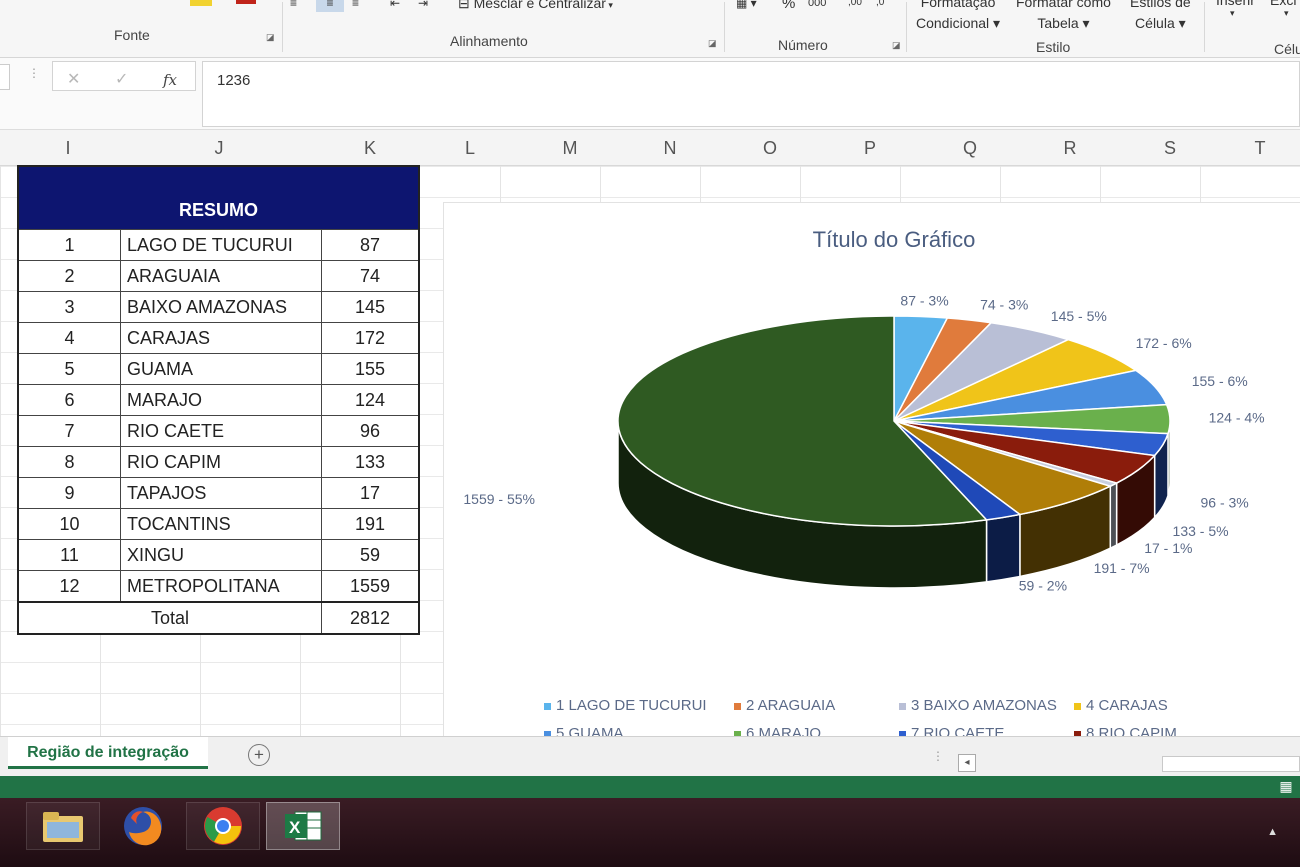 This screenshot has width=1300, height=867. What do you see at coordinates (218, 523) in the screenshot?
I see `table-row: 10 TOCANTINS 191` at bounding box center [218, 523].